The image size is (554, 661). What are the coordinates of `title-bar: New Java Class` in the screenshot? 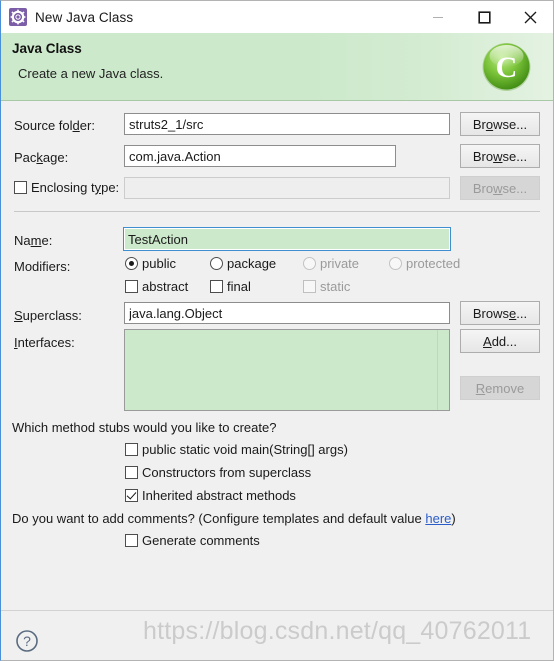 It's located at (277, 17).